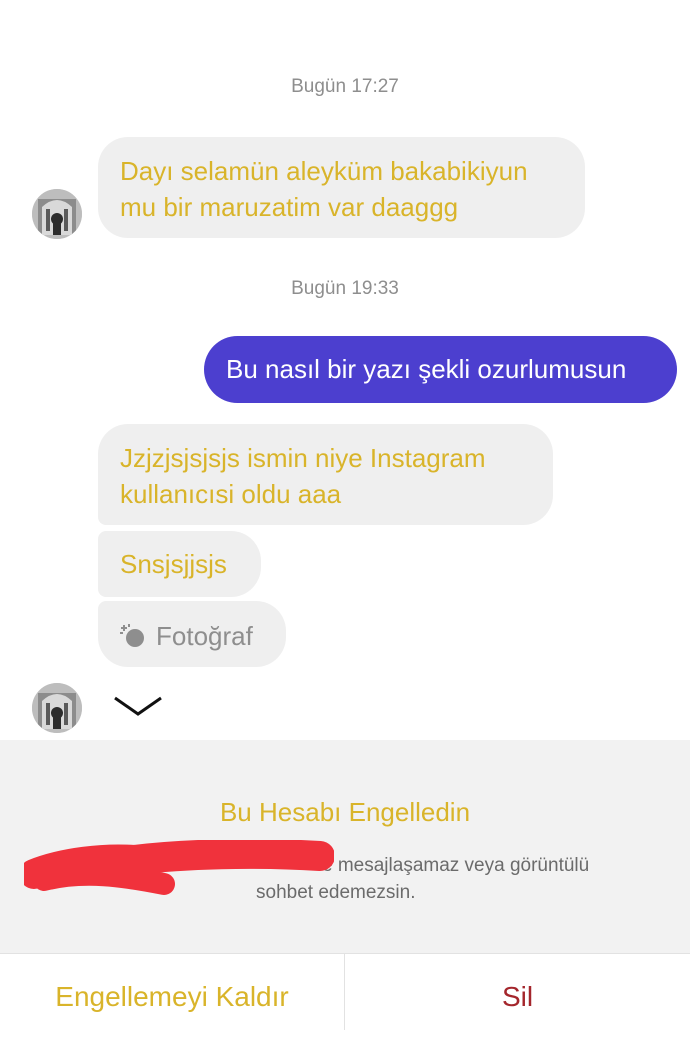 Image resolution: width=690 pixels, height=1040 pixels. I want to click on photo-label: Fotoğraf, so click(204, 636).